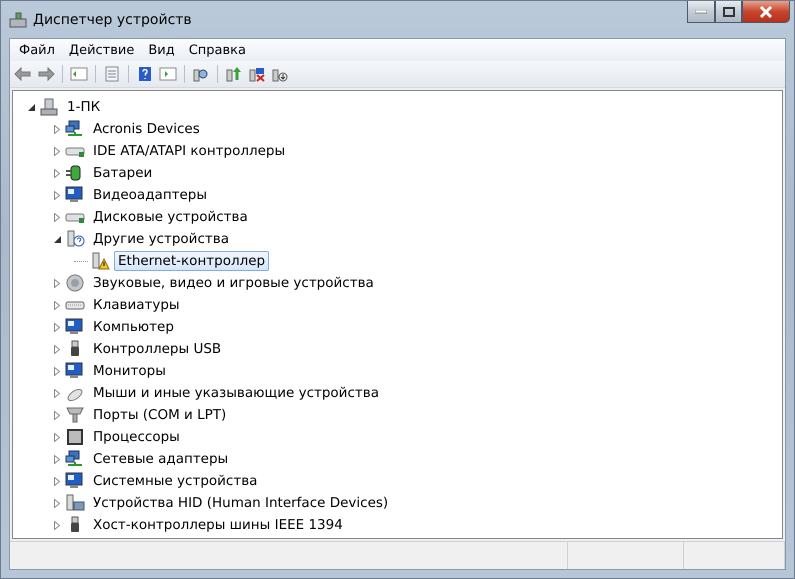 The height and width of the screenshot is (579, 795). I want to click on menu-item: Действие, so click(102, 50).